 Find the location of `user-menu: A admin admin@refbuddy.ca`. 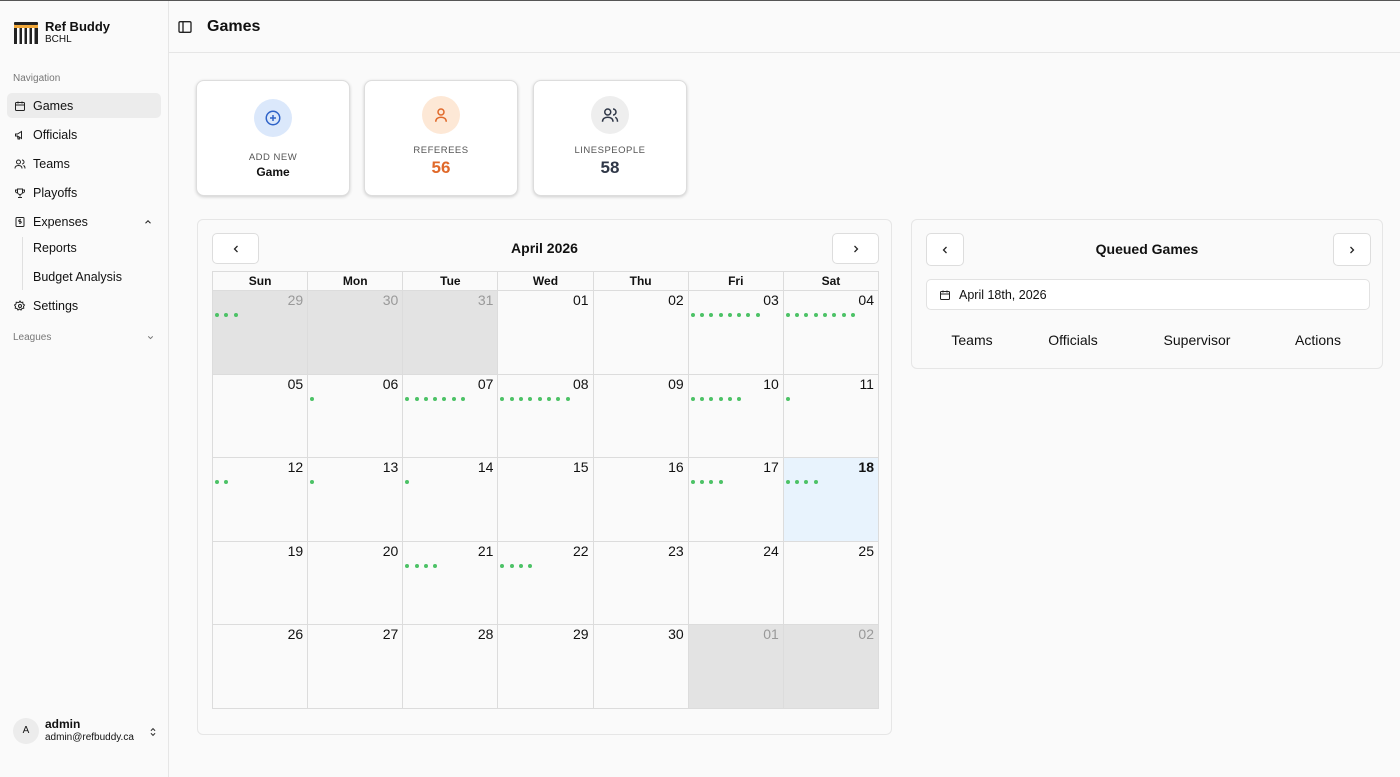

user-menu: A admin admin@refbuddy.ca is located at coordinates (85, 730).